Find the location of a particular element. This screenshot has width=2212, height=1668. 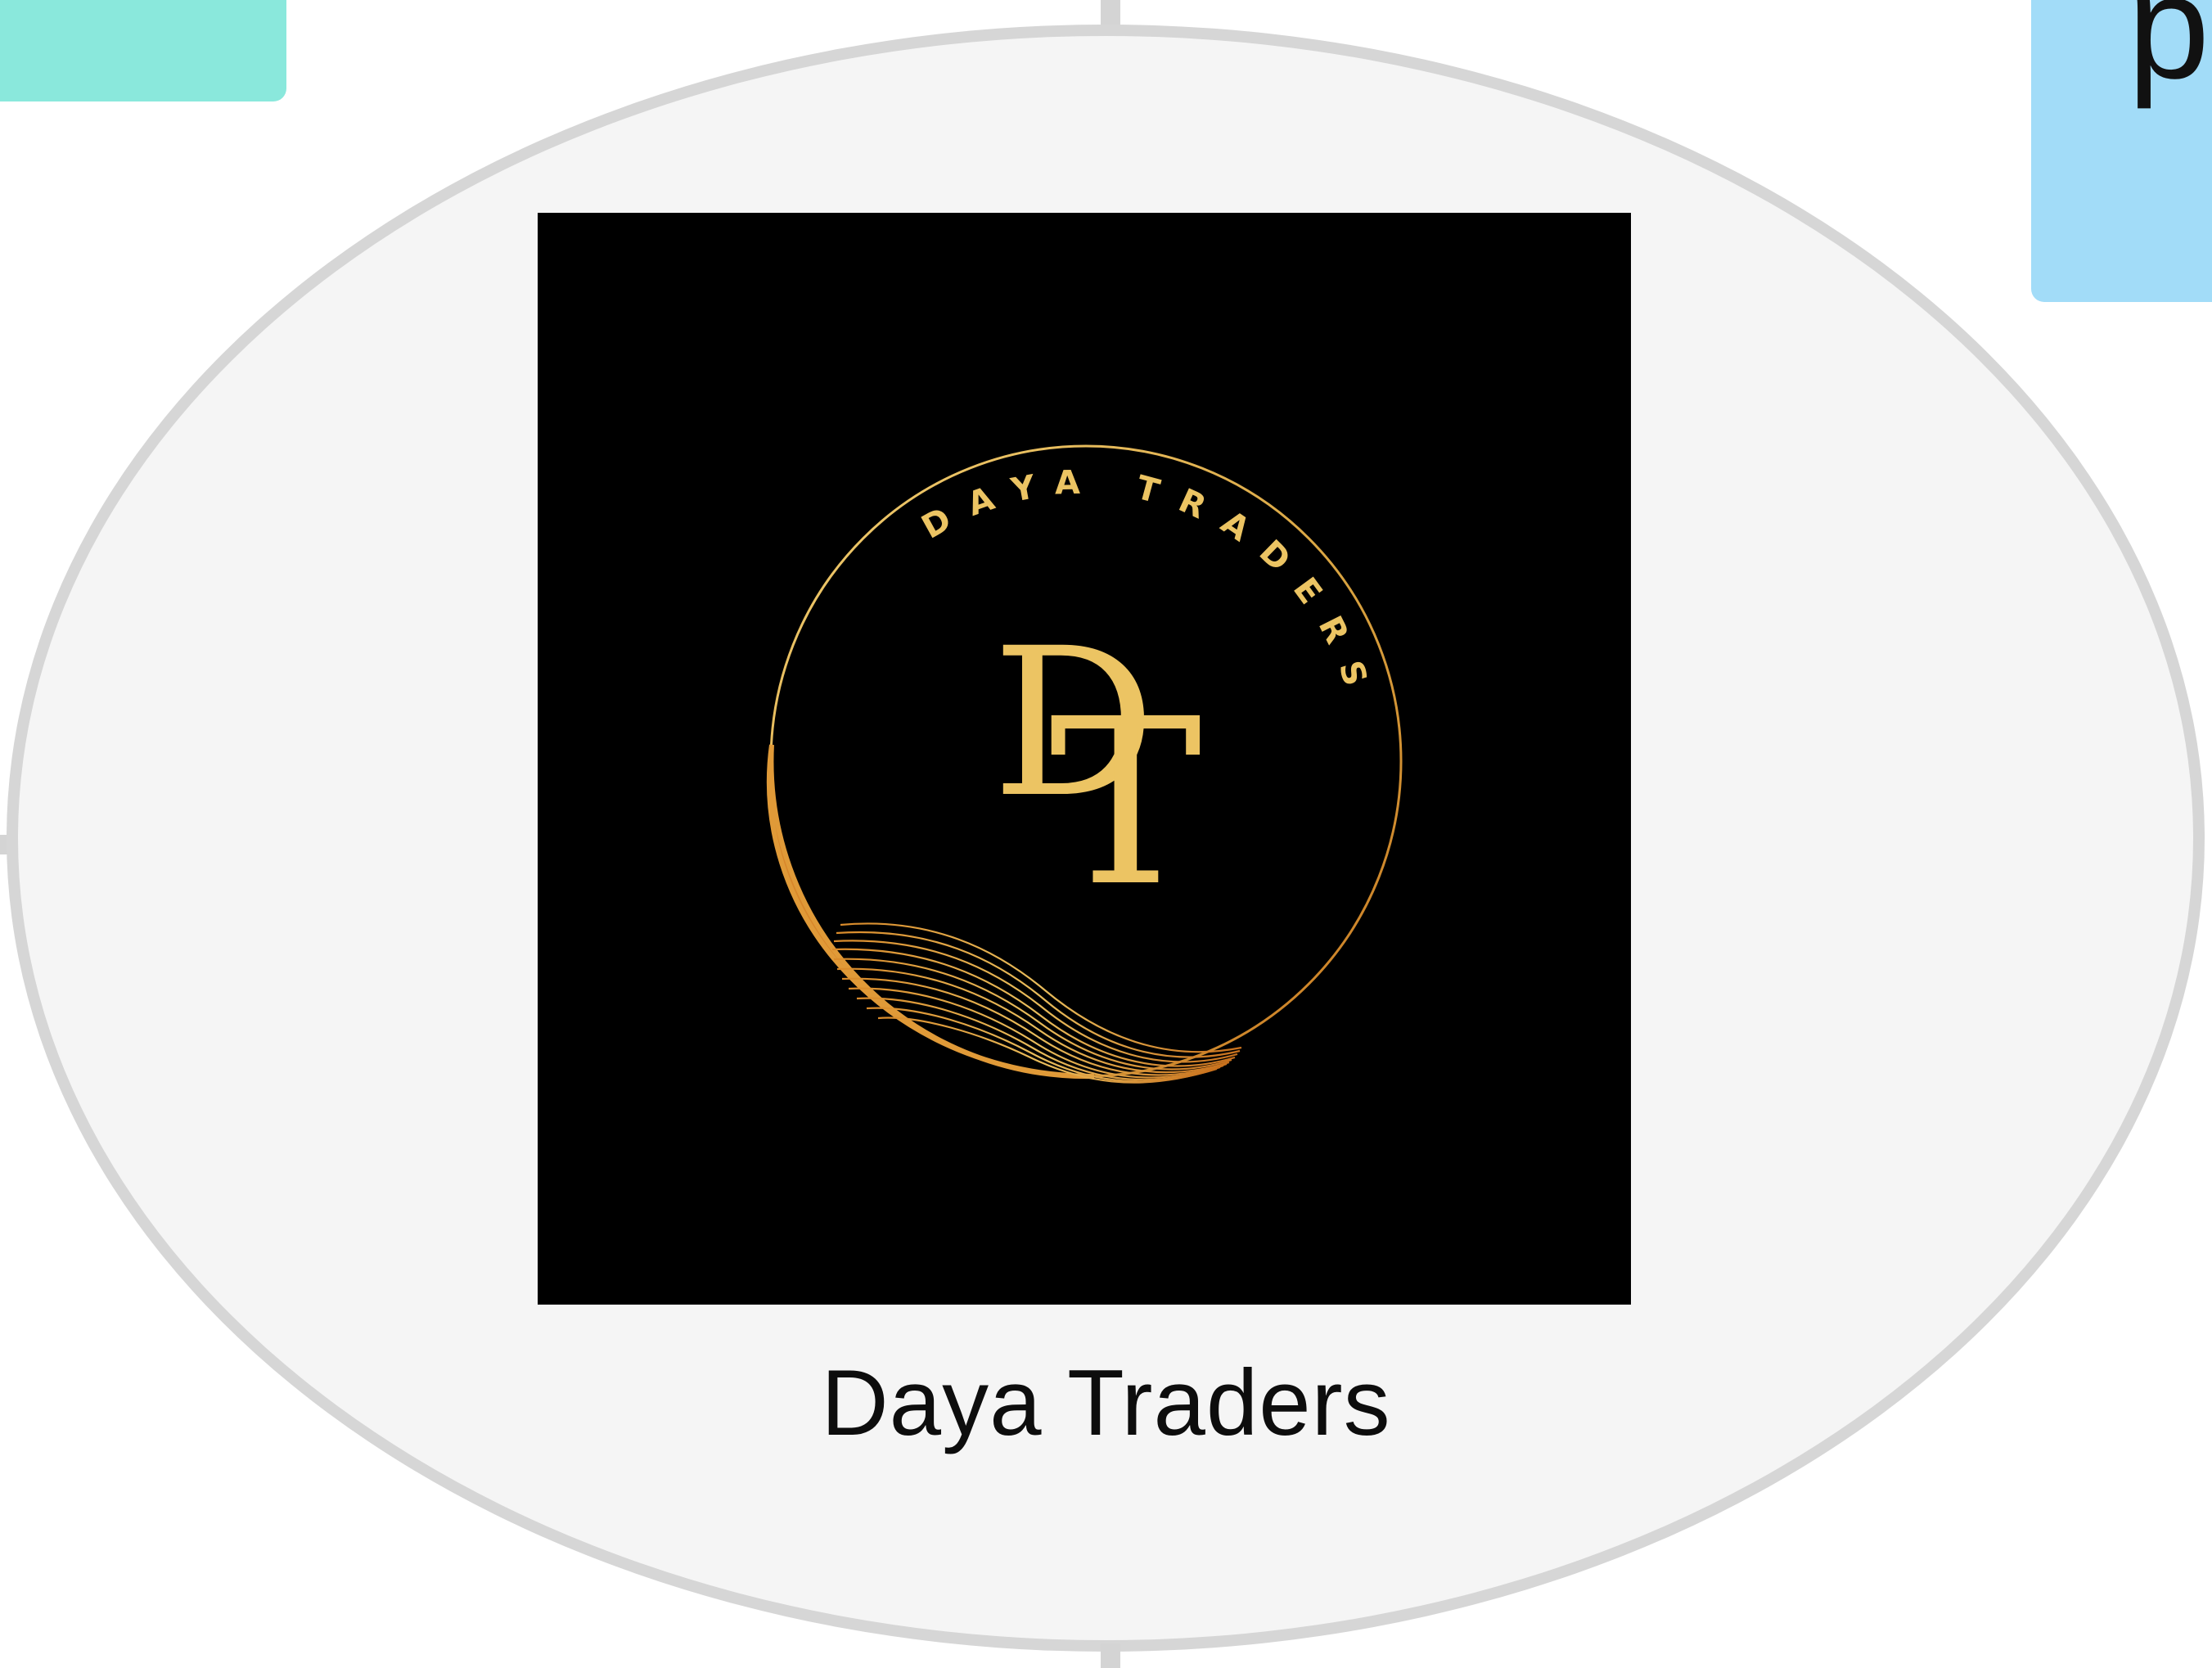

blue-node: p is located at coordinates (2121, 151).